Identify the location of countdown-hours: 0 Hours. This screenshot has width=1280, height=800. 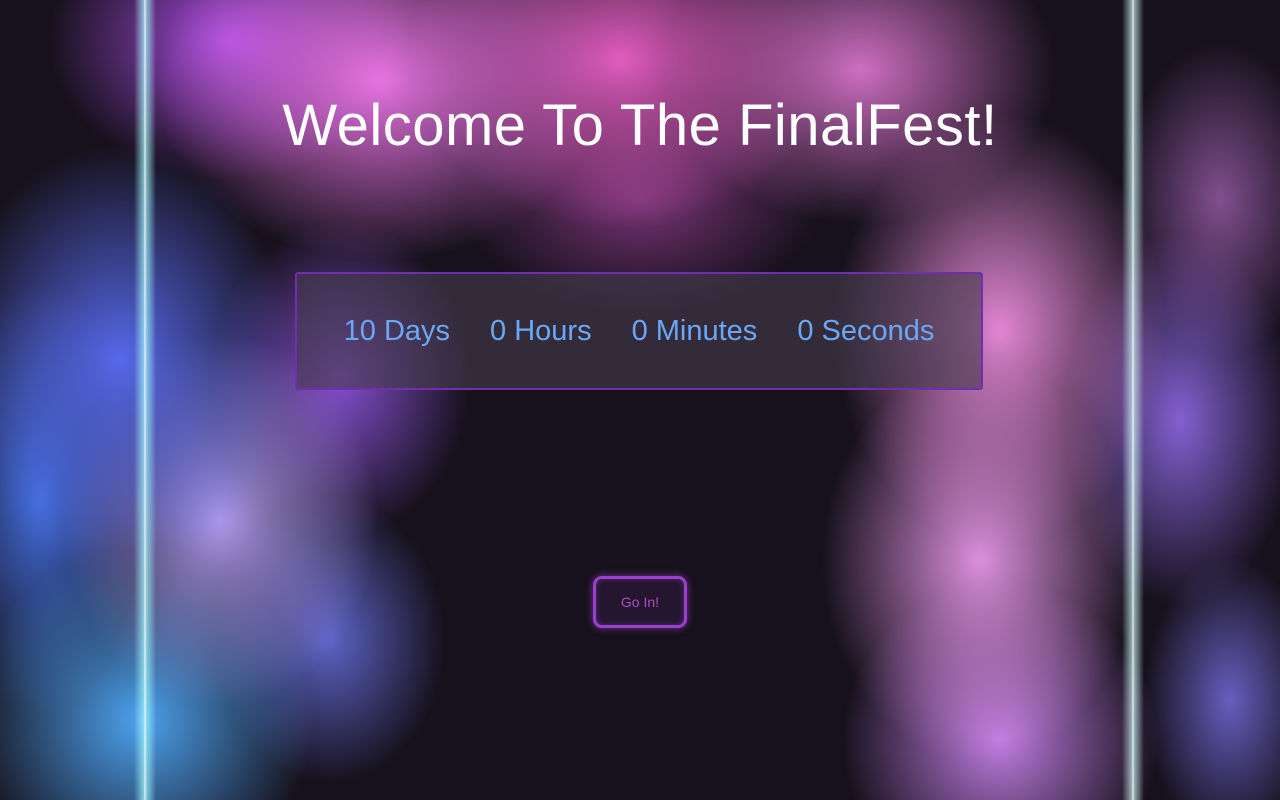
(541, 330).